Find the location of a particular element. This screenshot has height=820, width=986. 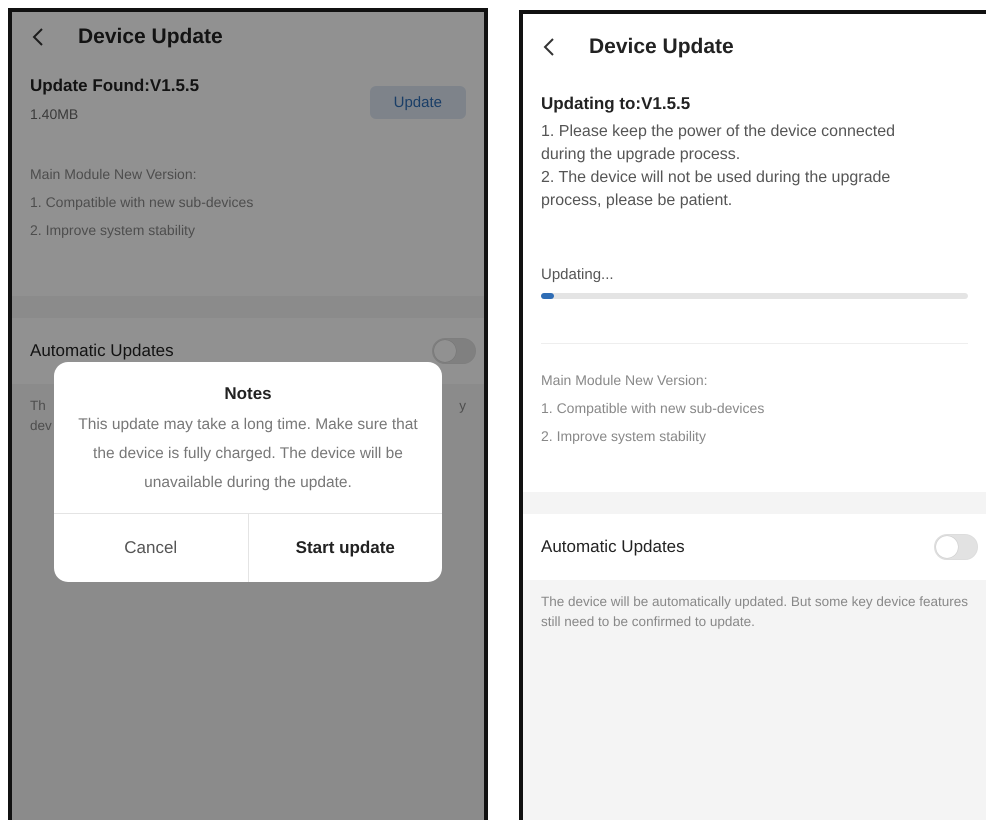

dialog-button: Start update is located at coordinates (345, 548).